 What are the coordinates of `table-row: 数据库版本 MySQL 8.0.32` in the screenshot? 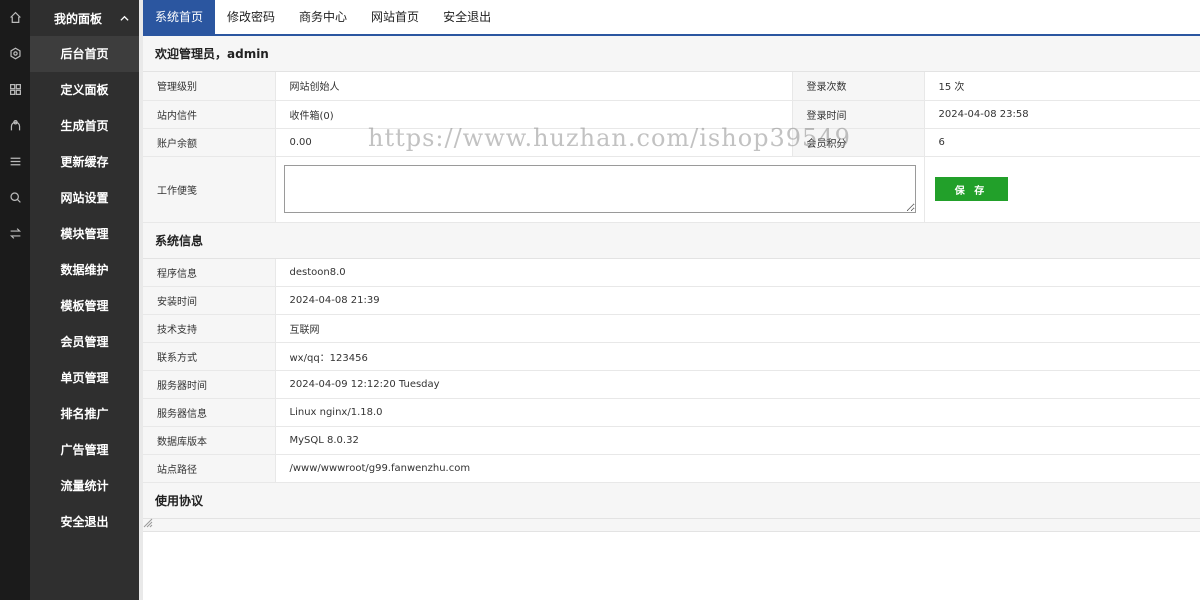 It's located at (671, 440).